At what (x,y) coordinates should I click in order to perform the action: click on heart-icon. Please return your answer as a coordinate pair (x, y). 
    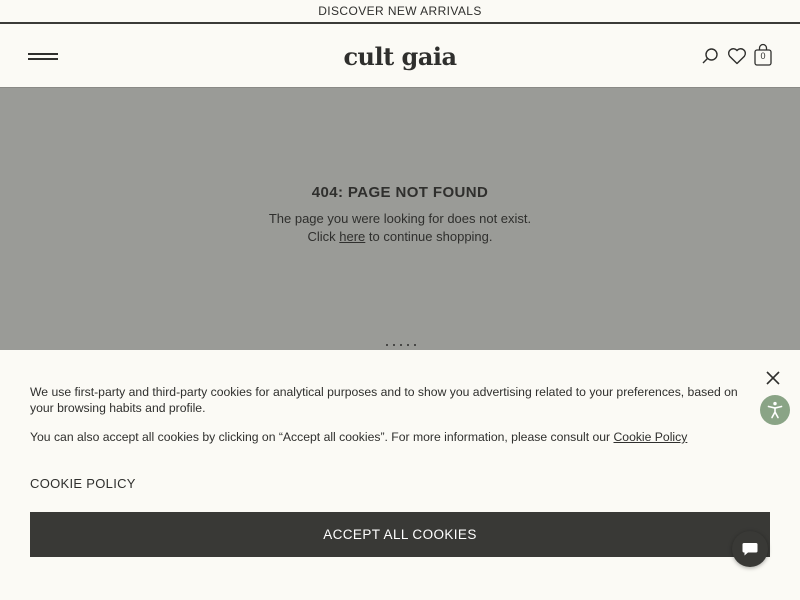
    Looking at the image, I should click on (737, 56).